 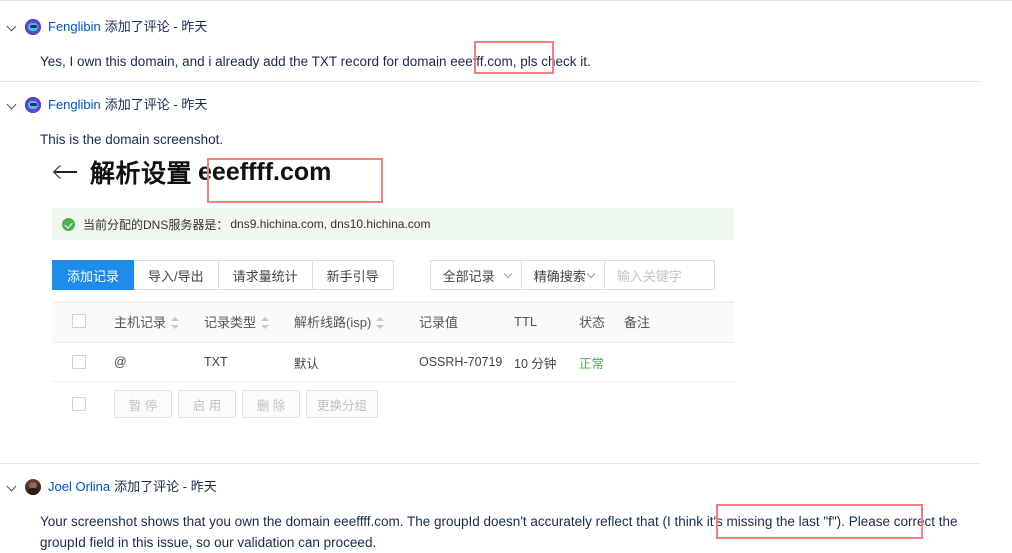 What do you see at coordinates (659, 275) in the screenshot?
I see `search-input: 输入关键字` at bounding box center [659, 275].